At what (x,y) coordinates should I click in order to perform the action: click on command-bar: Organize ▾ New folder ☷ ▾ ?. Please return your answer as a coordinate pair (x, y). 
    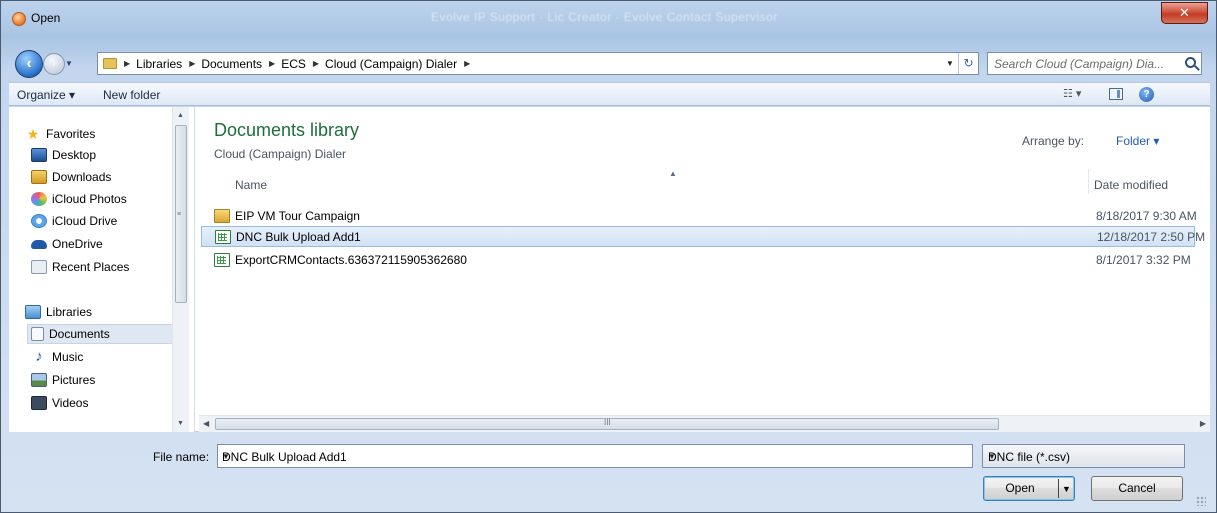
    Looking at the image, I should click on (609, 94).